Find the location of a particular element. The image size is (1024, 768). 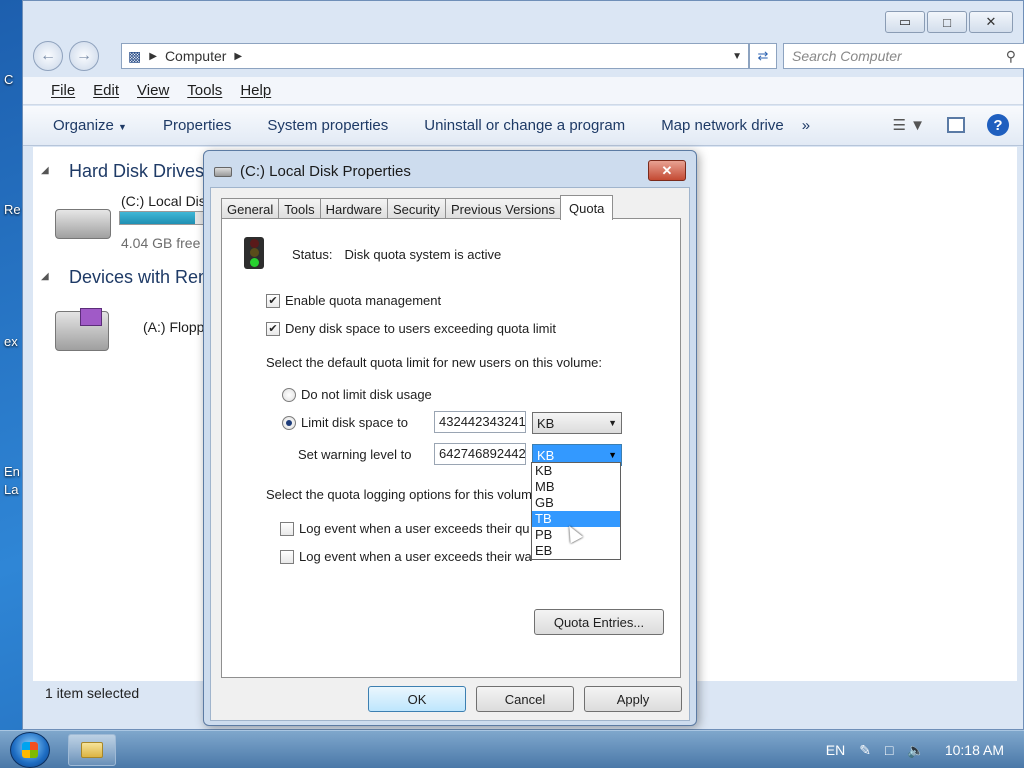

enable-quota-checkbox: ✔ is located at coordinates (273, 300).